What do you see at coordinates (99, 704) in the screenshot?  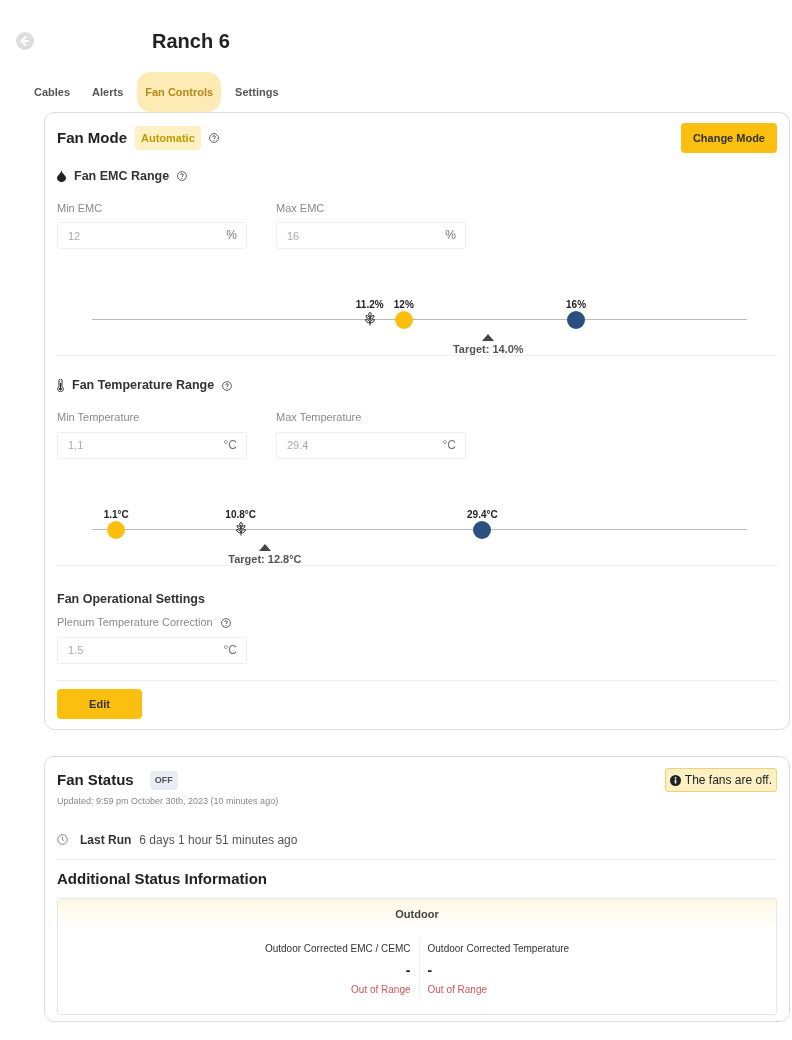 I see `edit-button: Edit` at bounding box center [99, 704].